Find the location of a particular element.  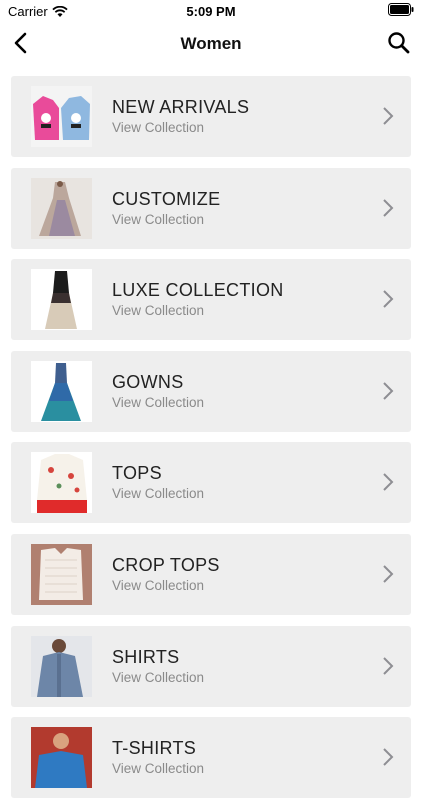

collection-item-gowns: GOWNS View Collection is located at coordinates (211, 391).